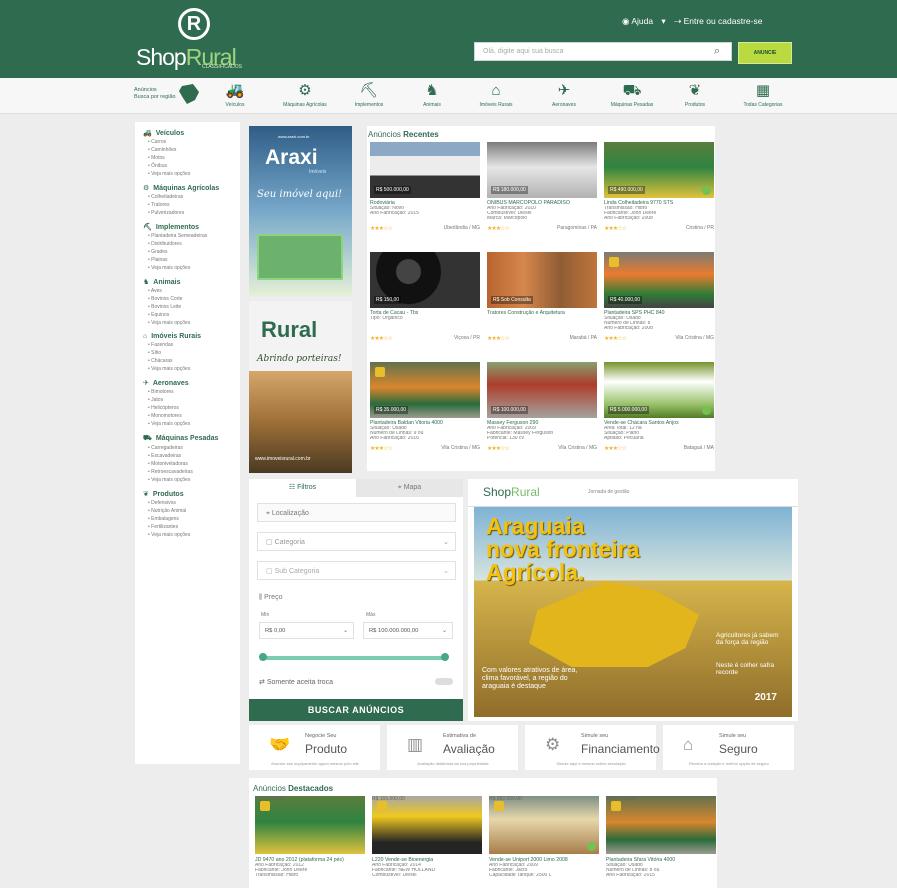  Describe the element at coordinates (191, 188) in the screenshot. I see `sidebar-category-1: ⚙ Máquinas Agrícolas` at that location.